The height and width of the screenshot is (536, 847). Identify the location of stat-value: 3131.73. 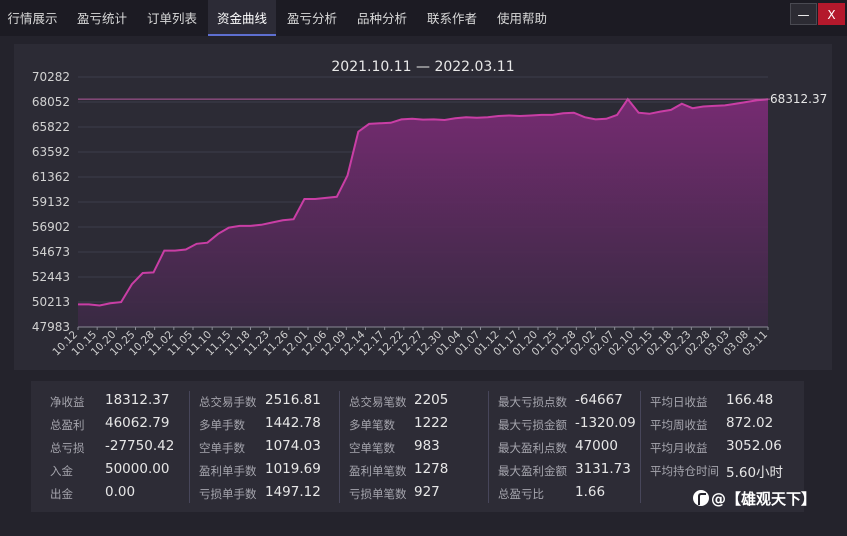
(603, 469).